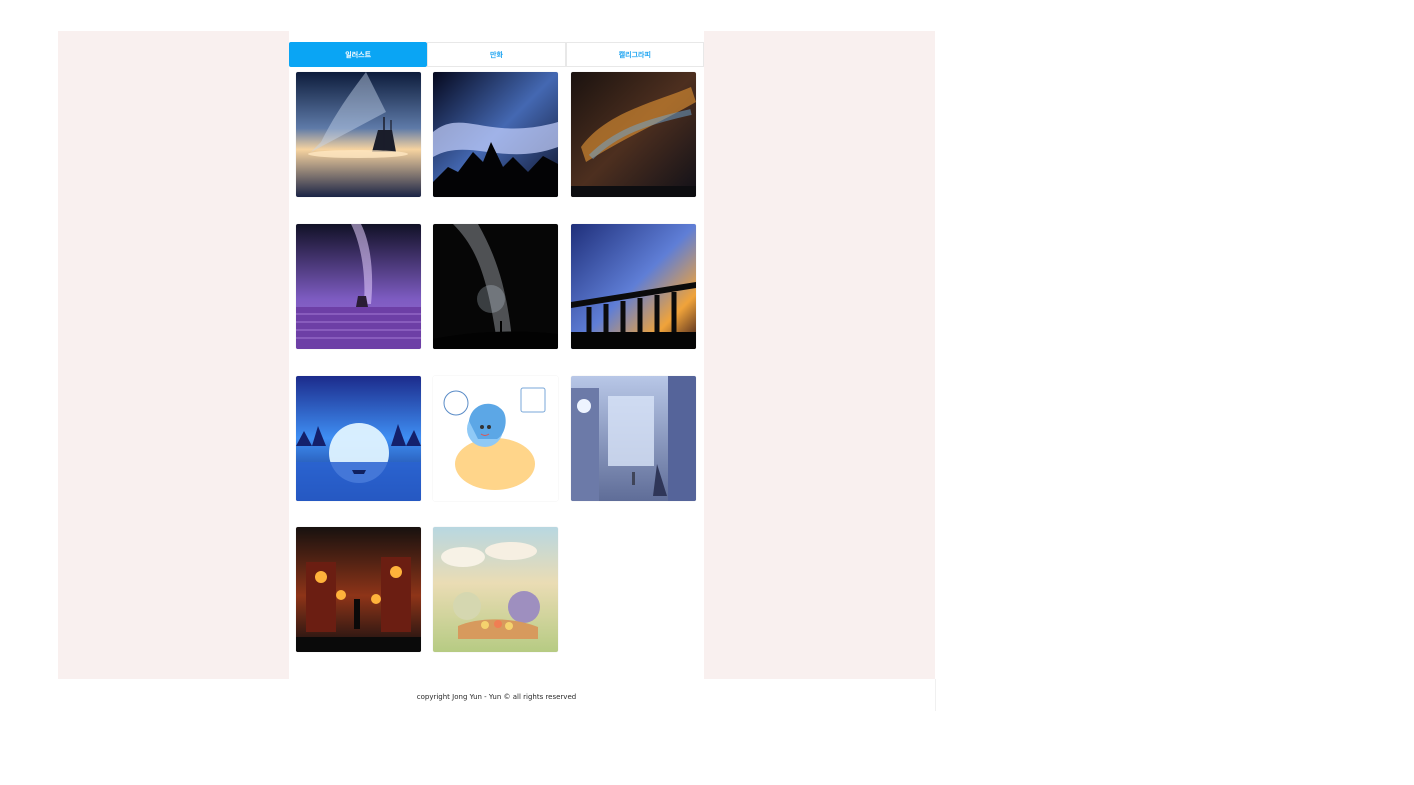 The height and width of the screenshot is (785, 1414). I want to click on tab-label: 일러스트, so click(358, 54).